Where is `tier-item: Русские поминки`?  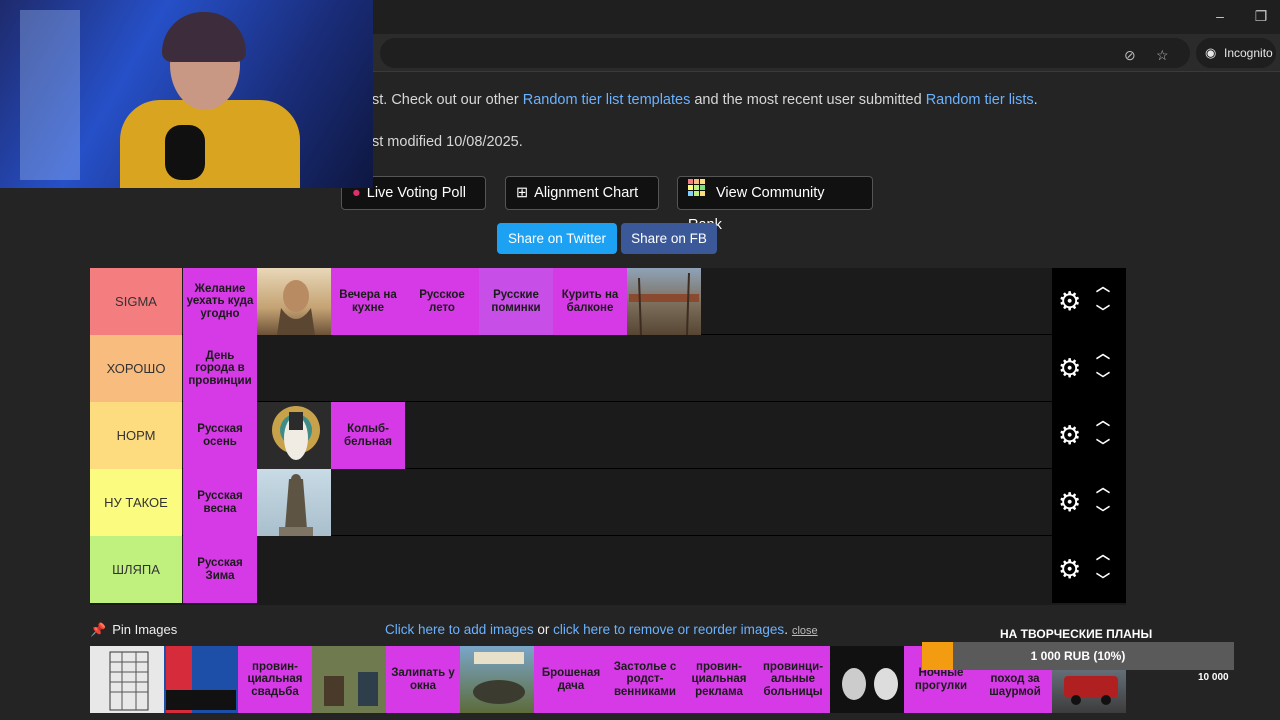 tier-item: Русские поминки is located at coordinates (516, 301).